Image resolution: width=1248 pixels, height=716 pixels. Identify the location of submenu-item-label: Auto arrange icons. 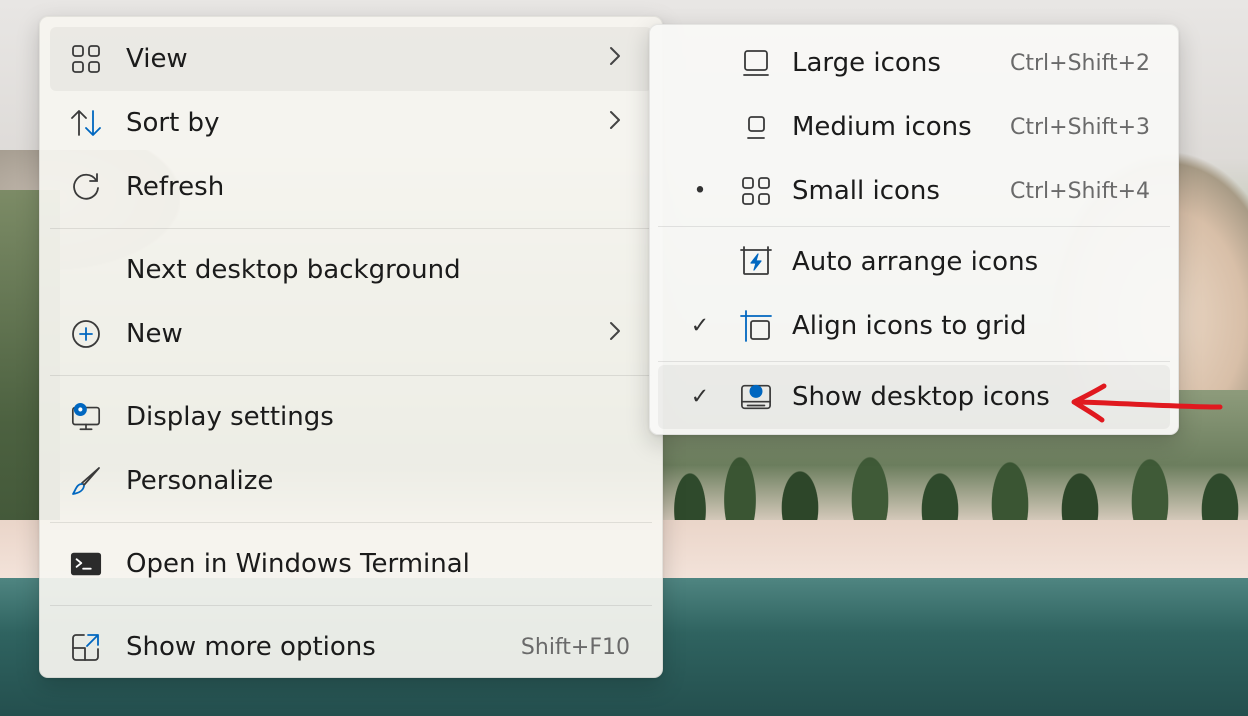
(915, 262).